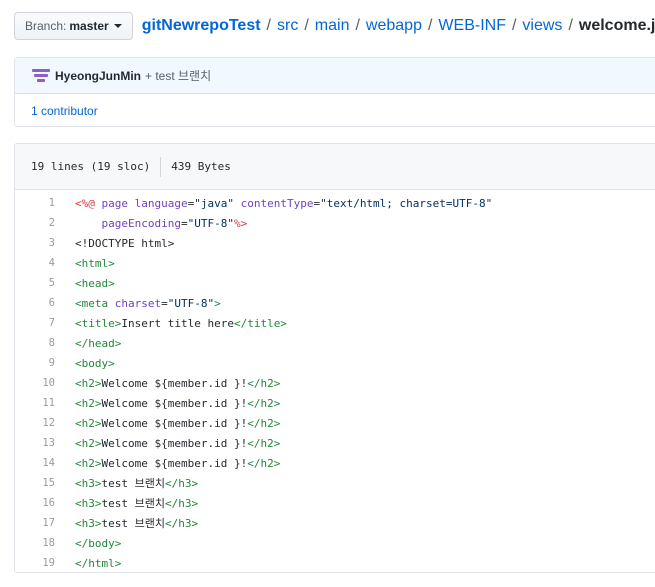 The width and height of the screenshot is (655, 587). Describe the element at coordinates (35, 303) in the screenshot. I see `line-number: 6` at that location.